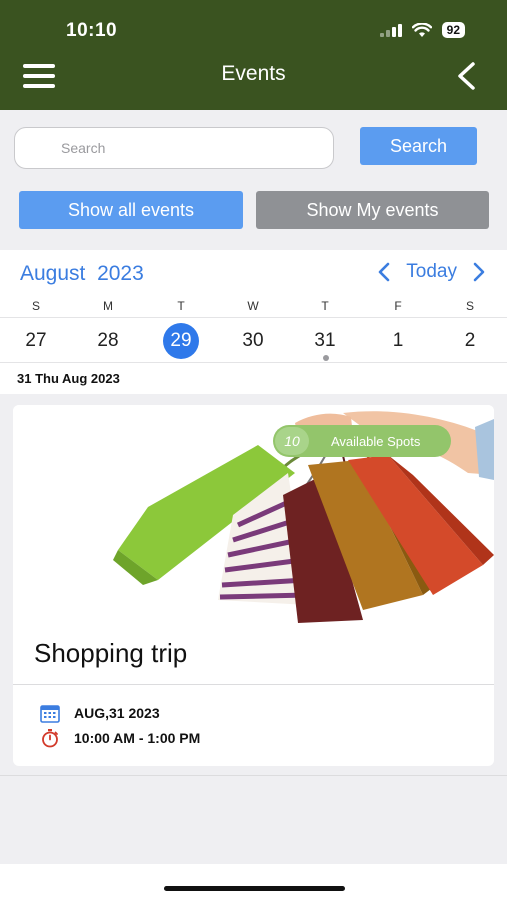 Image resolution: width=507 pixels, height=900 pixels. I want to click on available-spots-badge: 10 Available Spots, so click(362, 441).